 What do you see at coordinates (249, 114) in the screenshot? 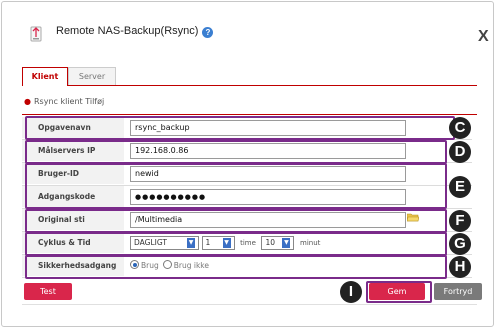
I see `section-divider` at bounding box center [249, 114].